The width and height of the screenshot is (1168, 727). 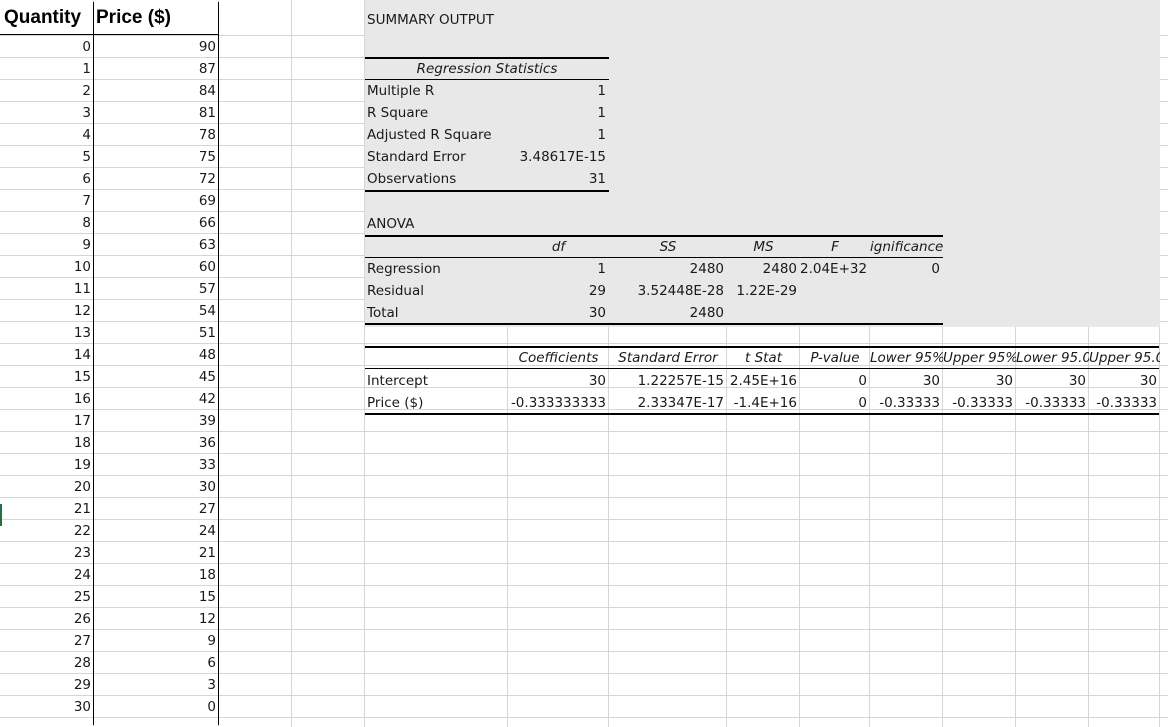 What do you see at coordinates (156, 619) in the screenshot?
I see `price-cell: 12` at bounding box center [156, 619].